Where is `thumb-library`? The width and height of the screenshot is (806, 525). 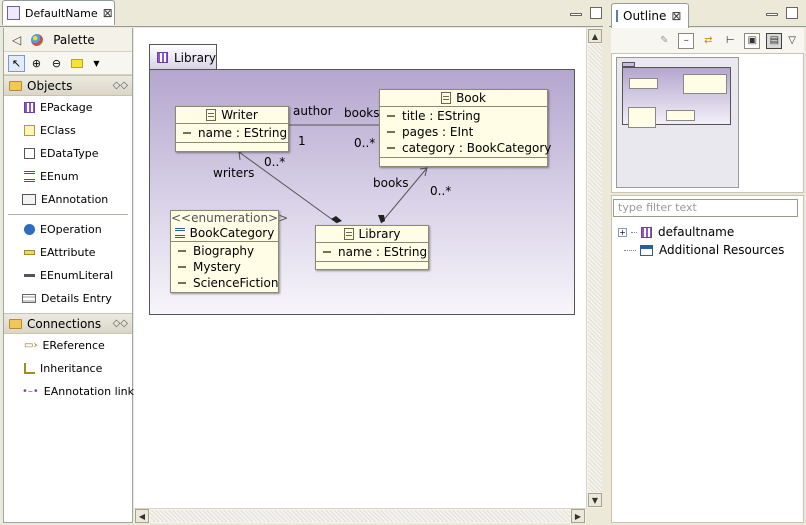 thumb-library is located at coordinates (680, 115).